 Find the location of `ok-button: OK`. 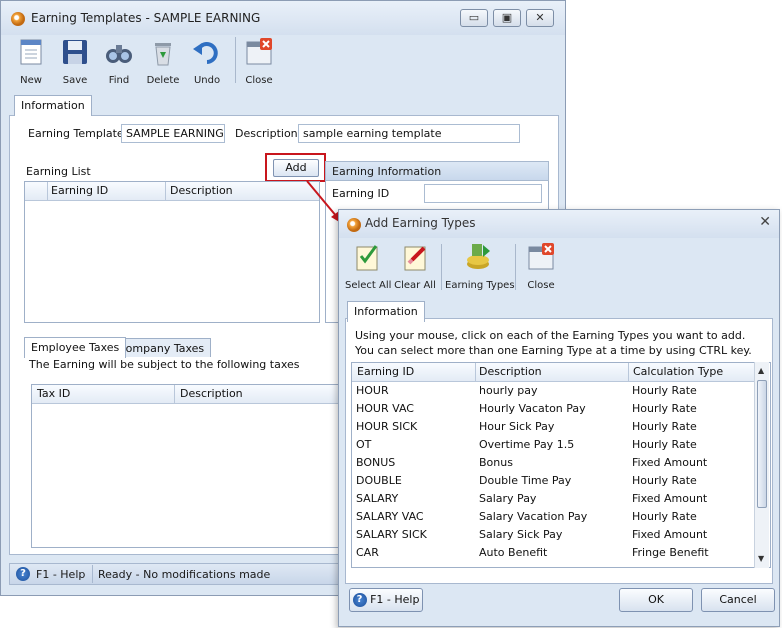

ok-button: OK is located at coordinates (656, 600).